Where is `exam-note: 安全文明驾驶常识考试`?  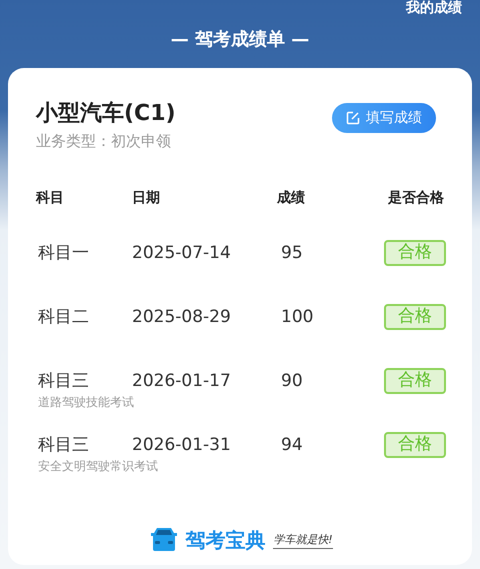 exam-note: 安全文明驾驶常识考试 is located at coordinates (98, 466).